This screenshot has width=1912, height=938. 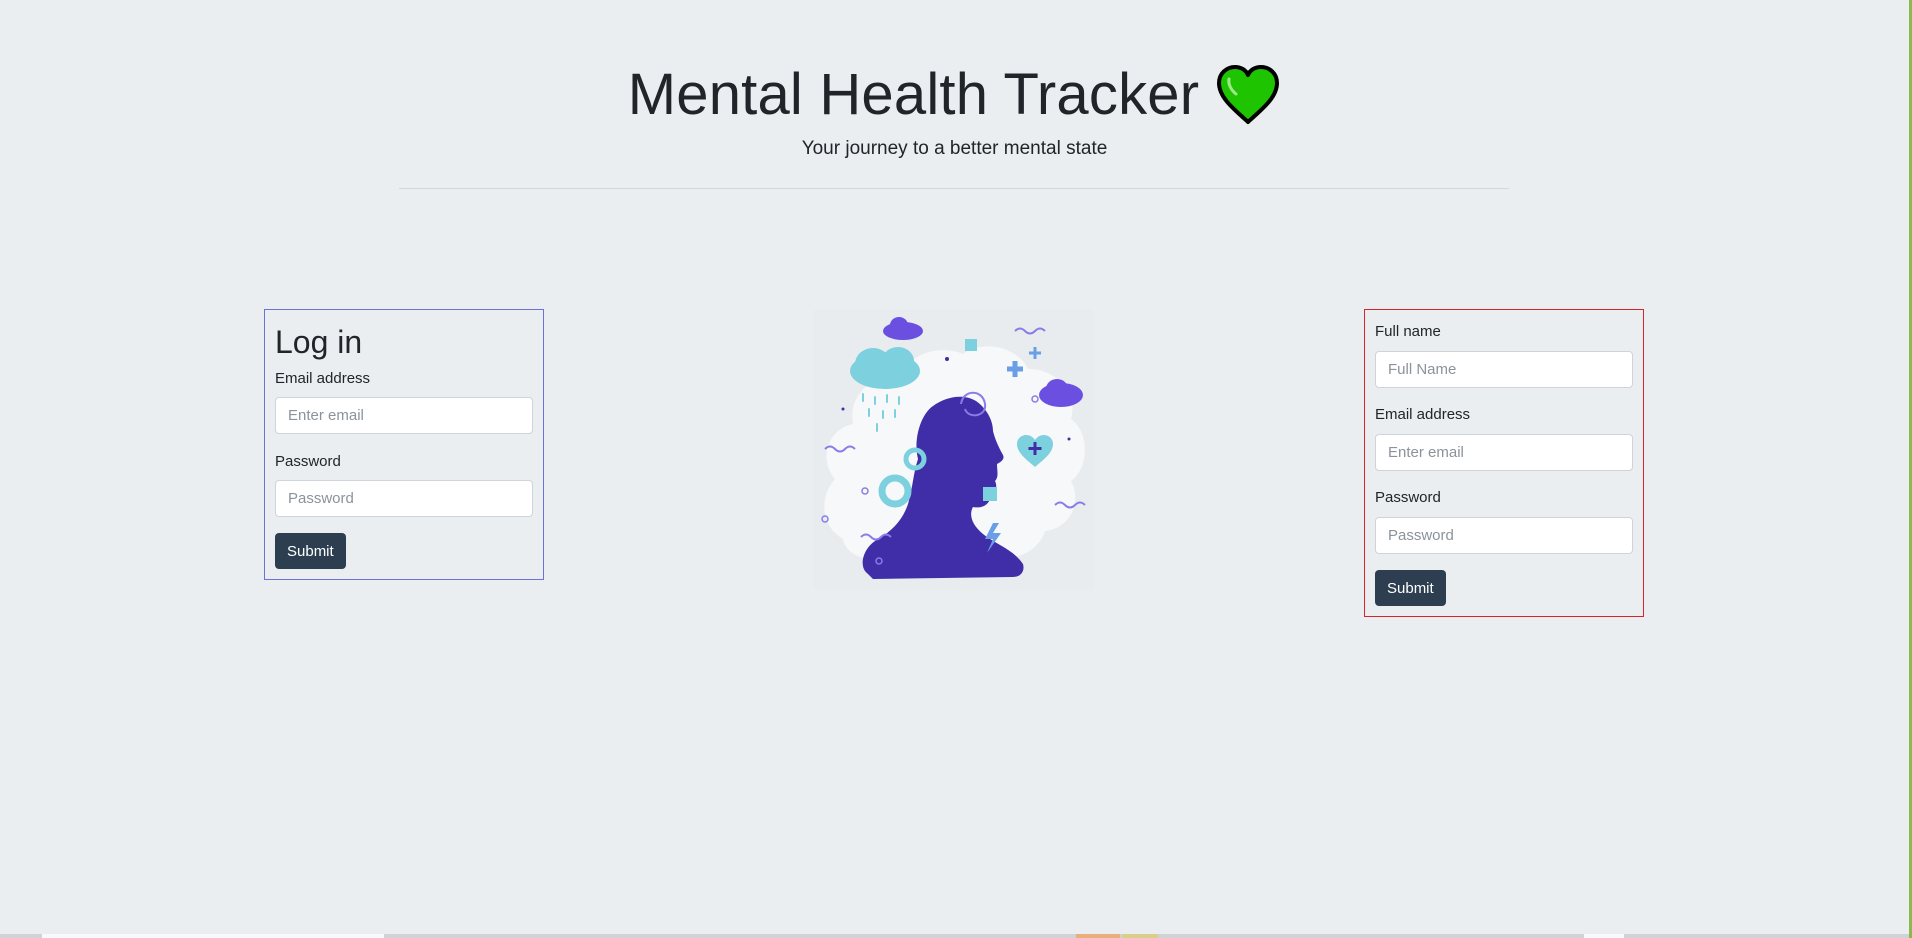 I want to click on login-submit-button: Submit, so click(x=310, y=551).